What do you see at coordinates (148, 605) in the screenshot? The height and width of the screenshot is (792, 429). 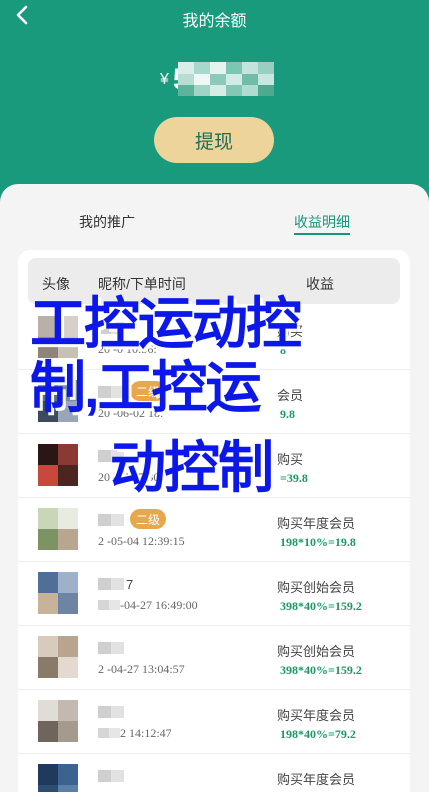 I see `row-order-time: -04-27 16:49:00` at bounding box center [148, 605].